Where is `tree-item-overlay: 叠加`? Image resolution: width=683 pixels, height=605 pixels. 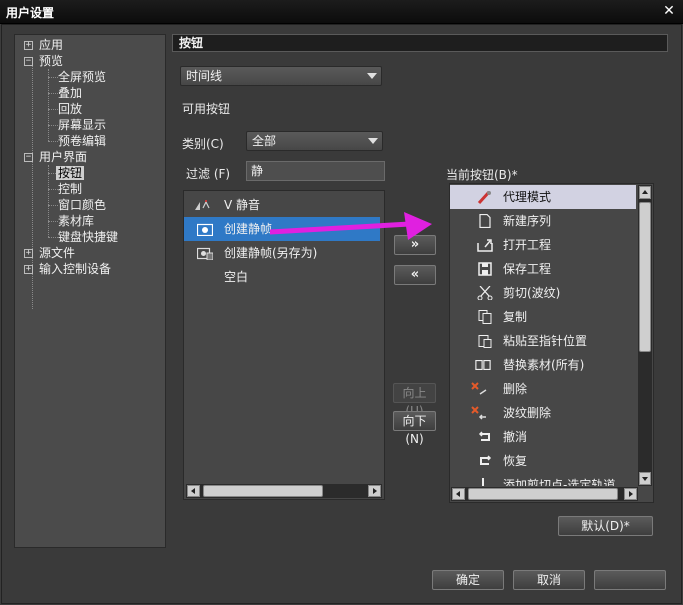
tree-item-overlay: 叠加 is located at coordinates (70, 93).